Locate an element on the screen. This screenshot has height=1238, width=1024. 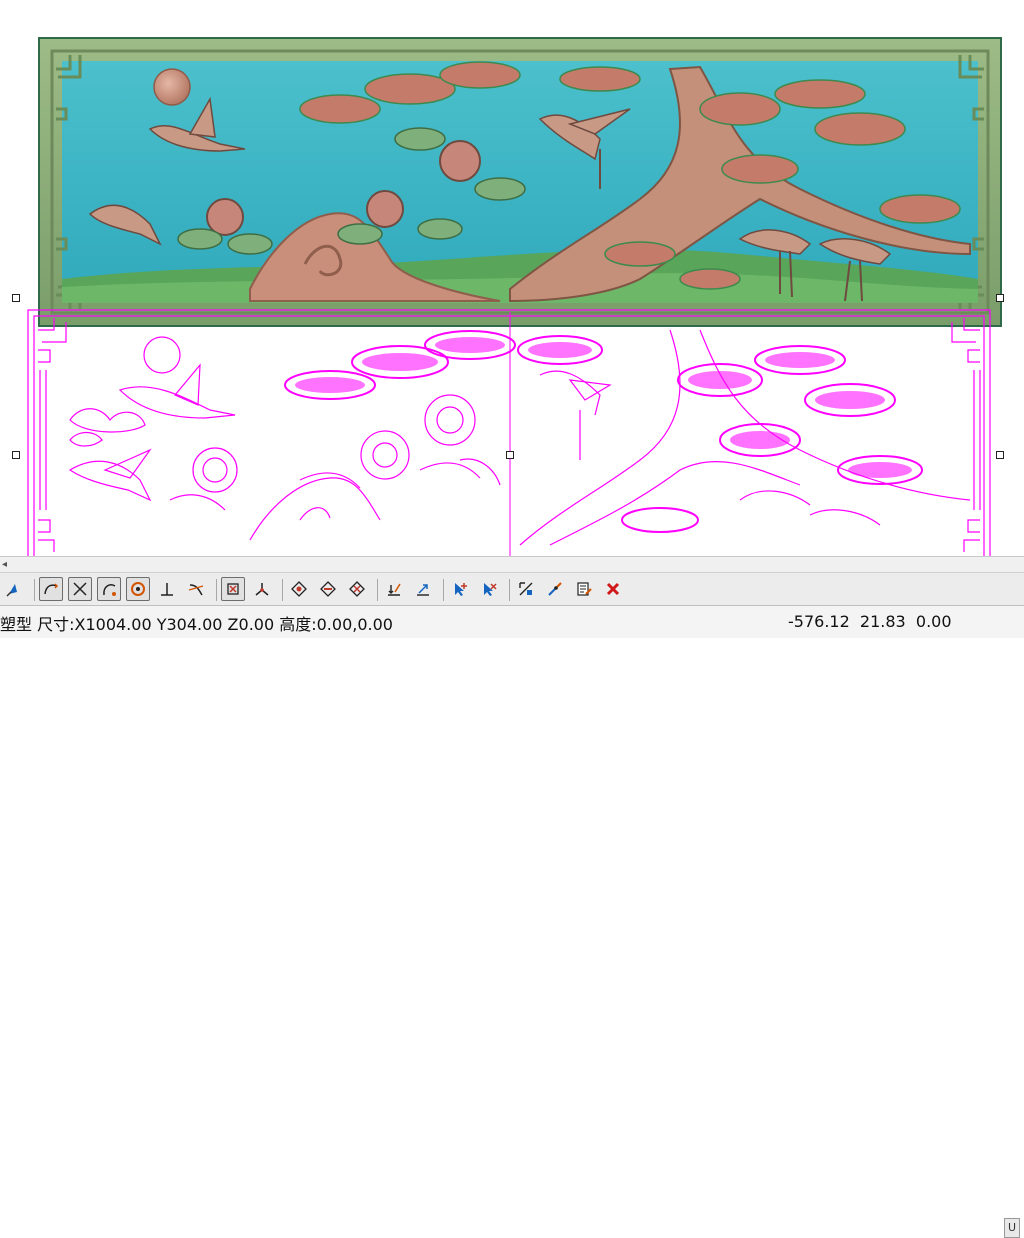
circle-target-icon is located at coordinates (138, 589).